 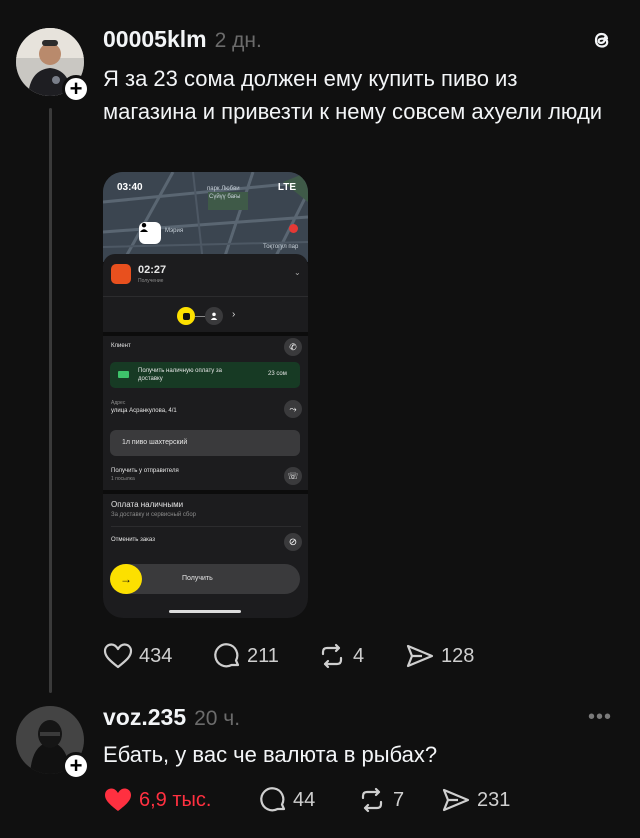 What do you see at coordinates (602, 40) in the screenshot?
I see `threads-logo-icon` at bounding box center [602, 40].